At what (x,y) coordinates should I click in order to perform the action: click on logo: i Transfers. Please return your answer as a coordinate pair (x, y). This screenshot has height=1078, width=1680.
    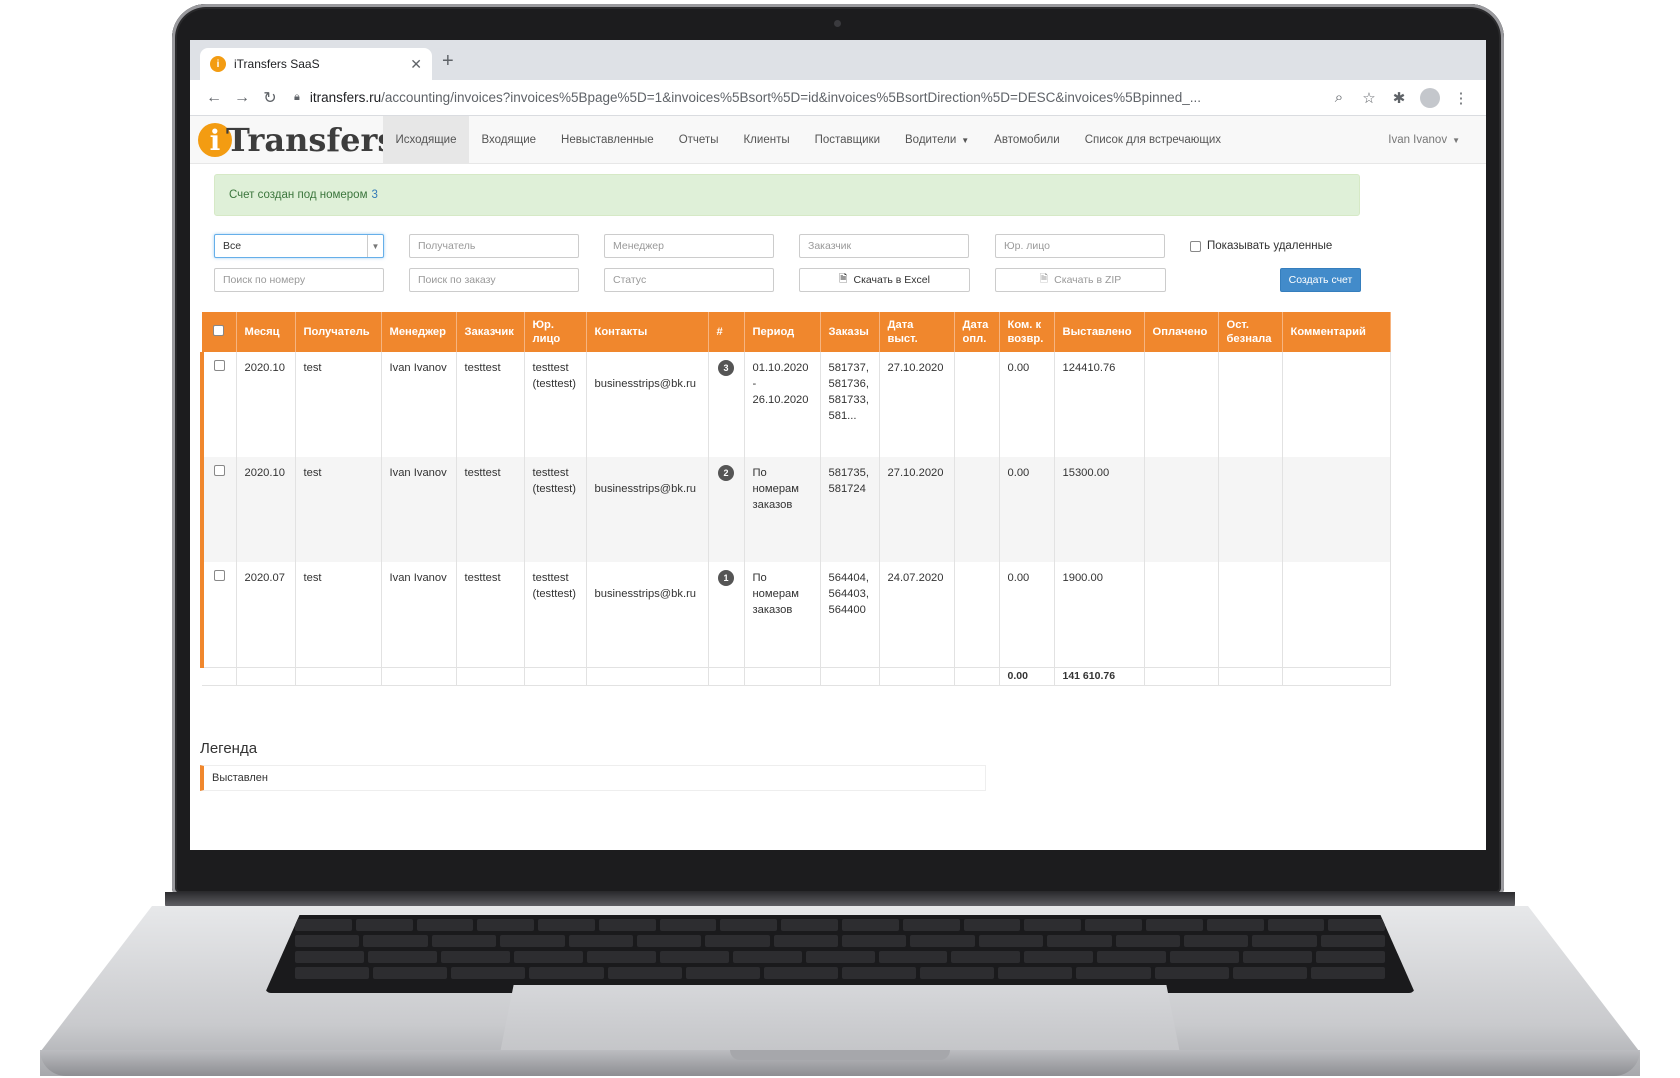
    Looking at the image, I should click on (296, 140).